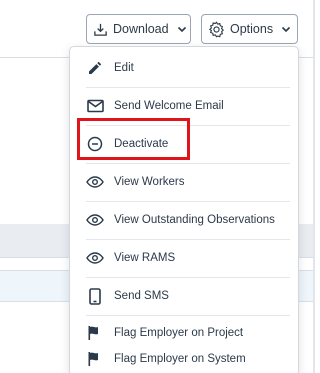 This screenshot has height=373, width=320. Describe the element at coordinates (95, 106) in the screenshot. I see `envelope-icon` at that location.